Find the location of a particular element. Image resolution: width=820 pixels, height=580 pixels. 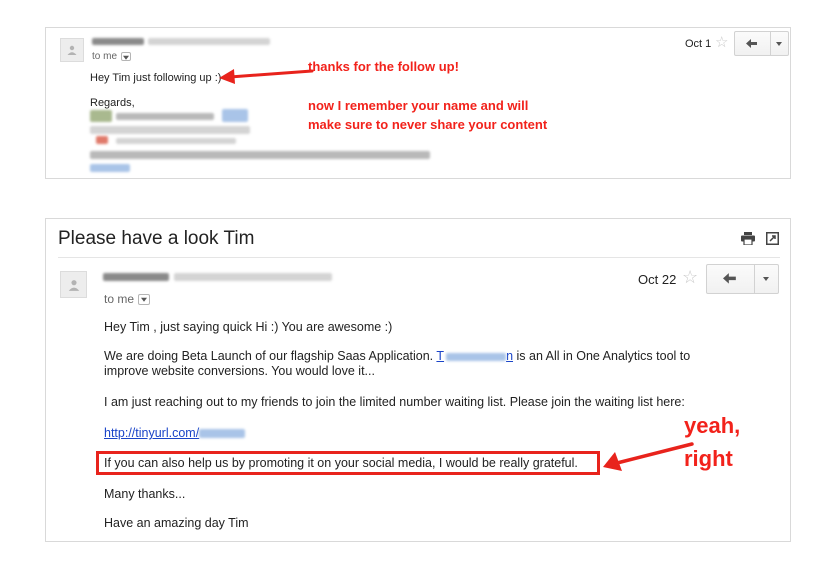

annotation-arrow-top is located at coordinates (266, 76).